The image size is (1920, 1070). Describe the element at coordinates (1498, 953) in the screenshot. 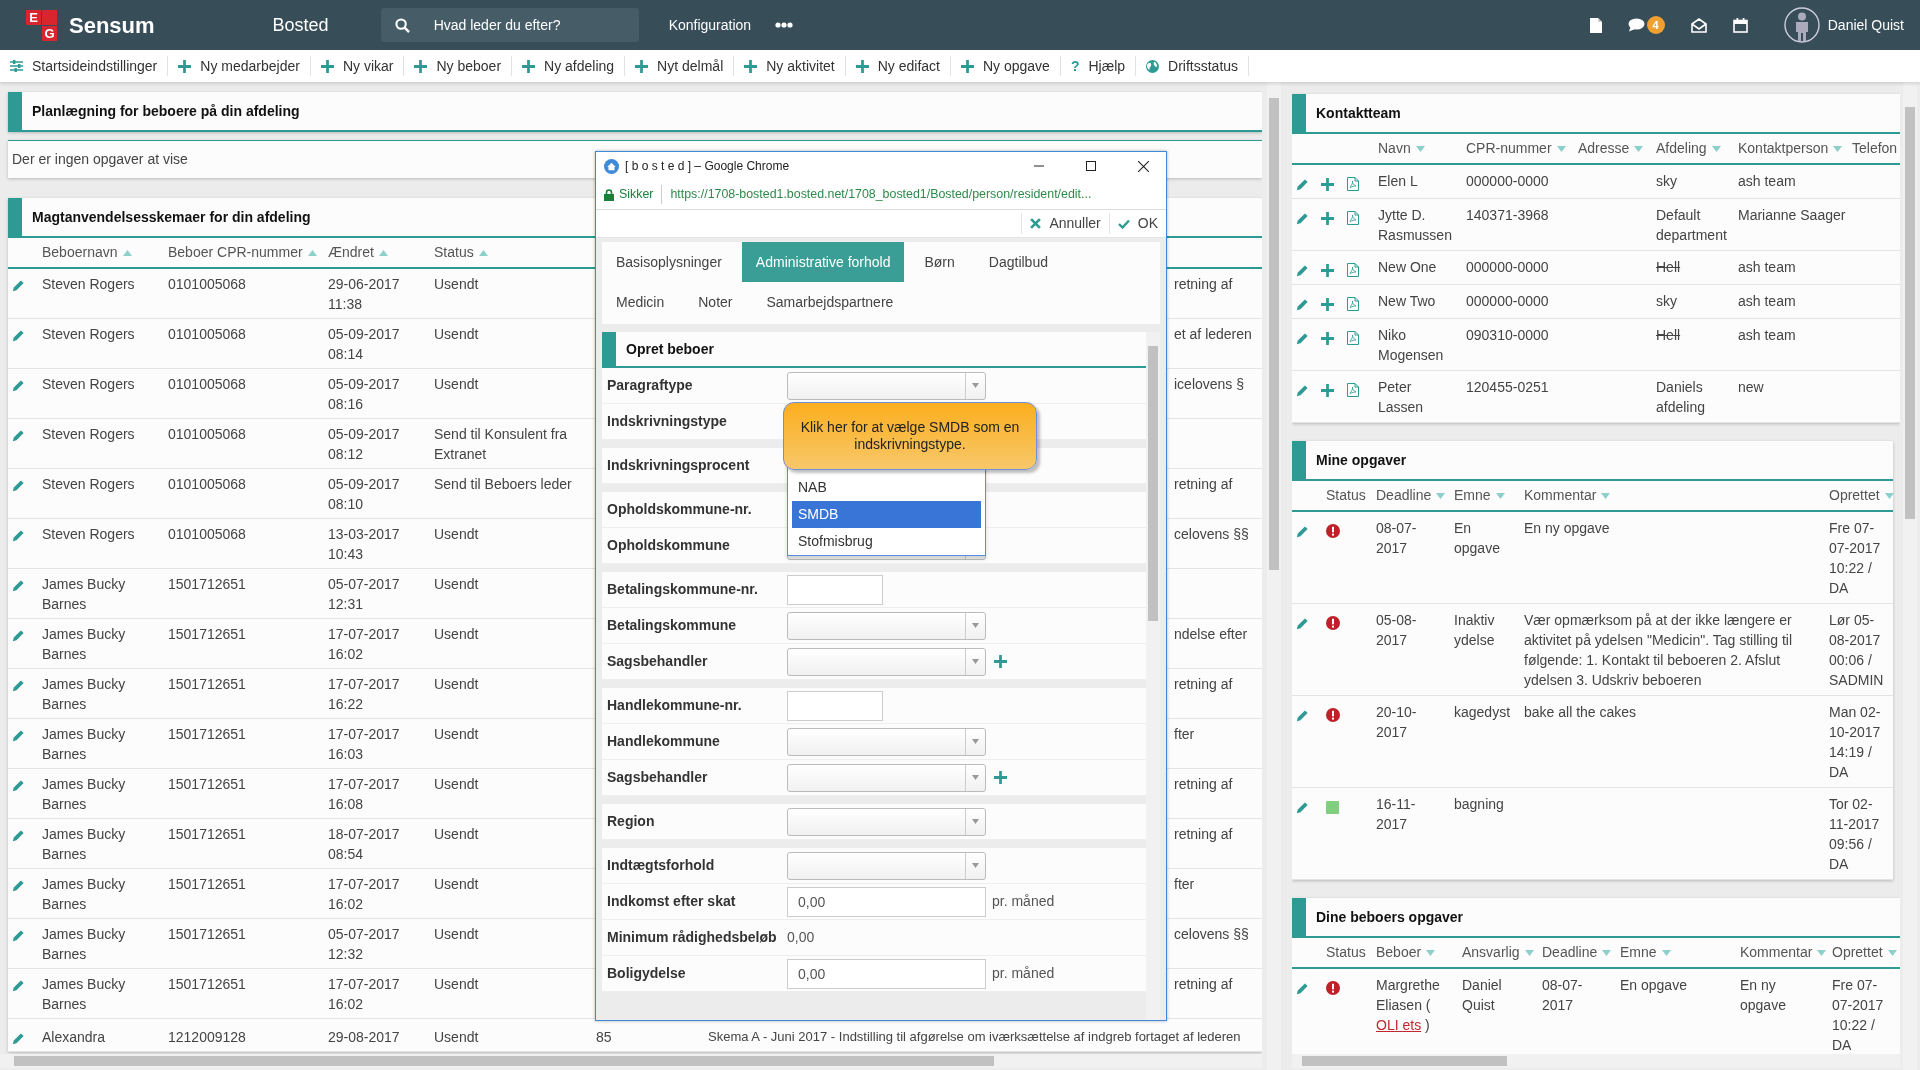

I see `column-header: Ansvarlig` at that location.